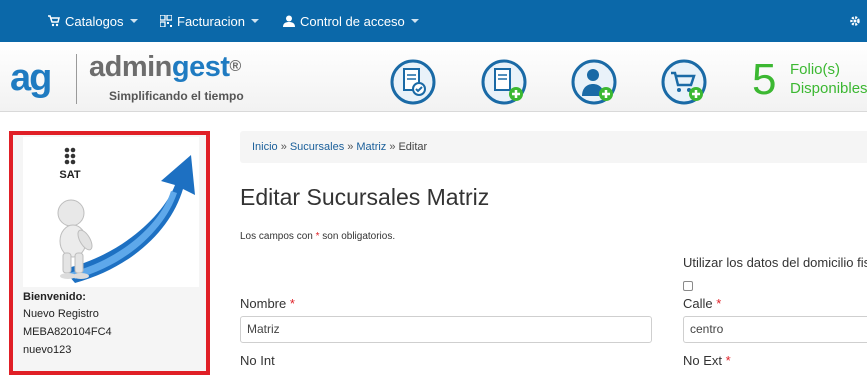 The width and height of the screenshot is (867, 384). Describe the element at coordinates (775, 329) in the screenshot. I see `calle-input: centro` at that location.